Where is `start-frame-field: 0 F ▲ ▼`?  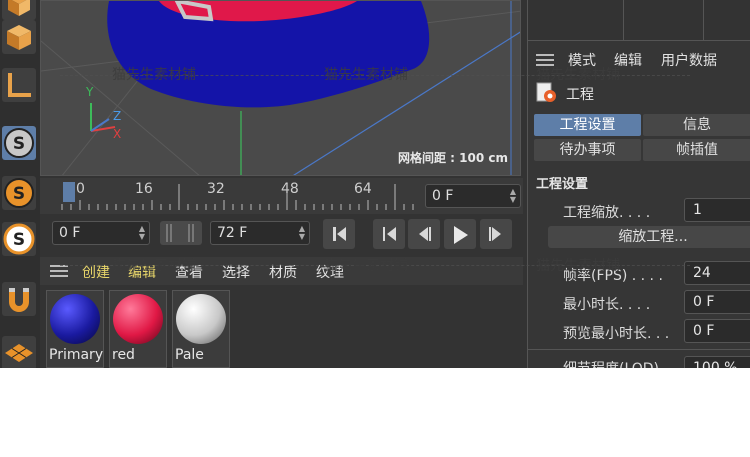
start-frame-field: 0 F ▲ ▼ is located at coordinates (101, 233).